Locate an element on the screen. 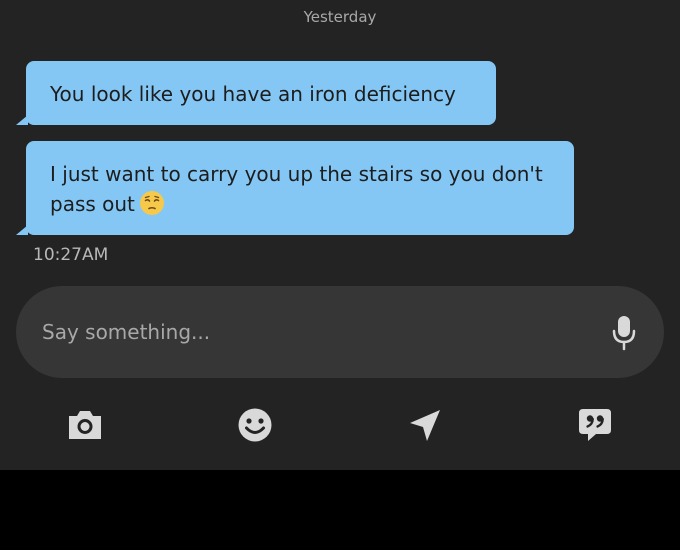  pensive-face-emoji-icon is located at coordinates (152, 203).